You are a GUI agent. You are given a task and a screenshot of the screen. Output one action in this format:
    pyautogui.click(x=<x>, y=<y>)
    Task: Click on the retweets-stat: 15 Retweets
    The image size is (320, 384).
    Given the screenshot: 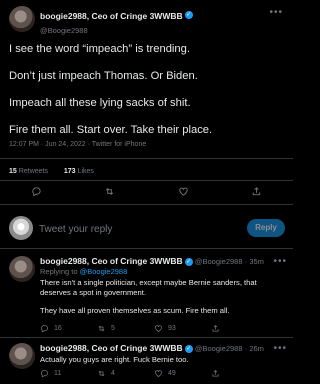 What is the action you would take?
    pyautogui.click(x=28, y=171)
    